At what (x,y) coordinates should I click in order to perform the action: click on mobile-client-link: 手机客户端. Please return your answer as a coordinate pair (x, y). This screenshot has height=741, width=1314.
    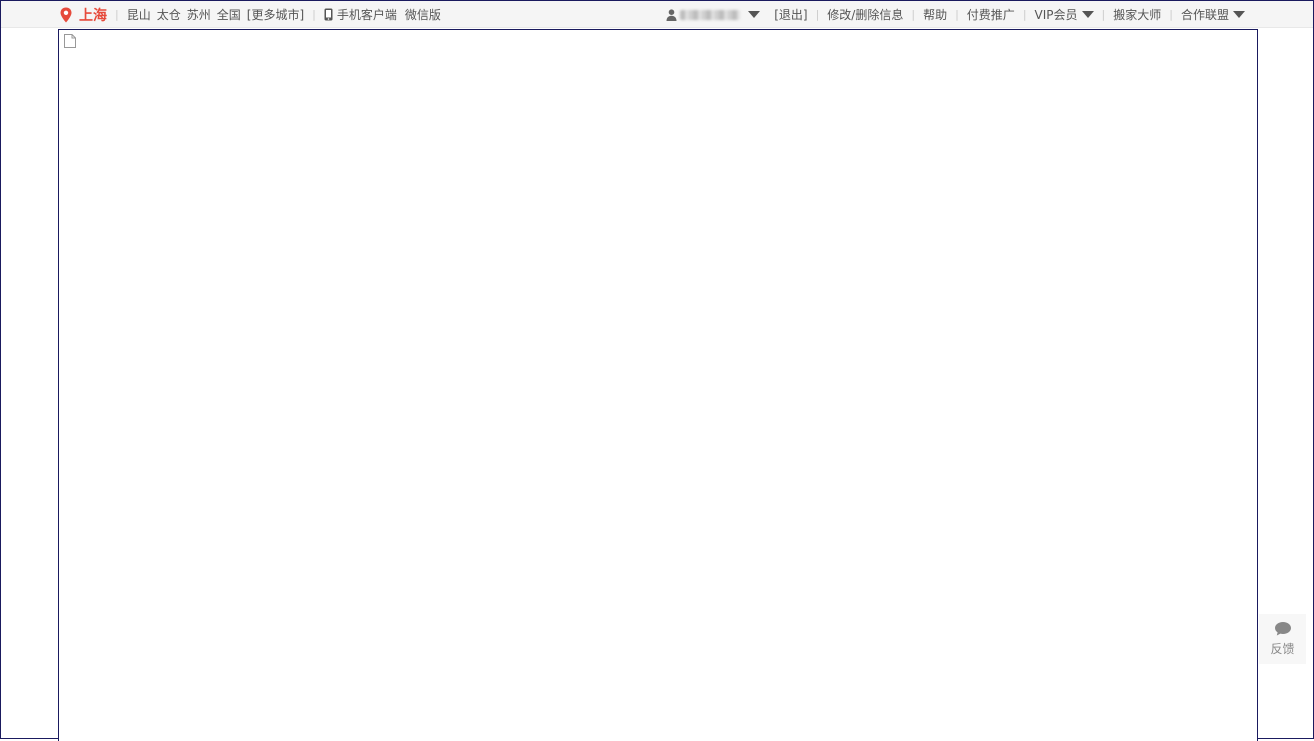
    Looking at the image, I should click on (367, 14).